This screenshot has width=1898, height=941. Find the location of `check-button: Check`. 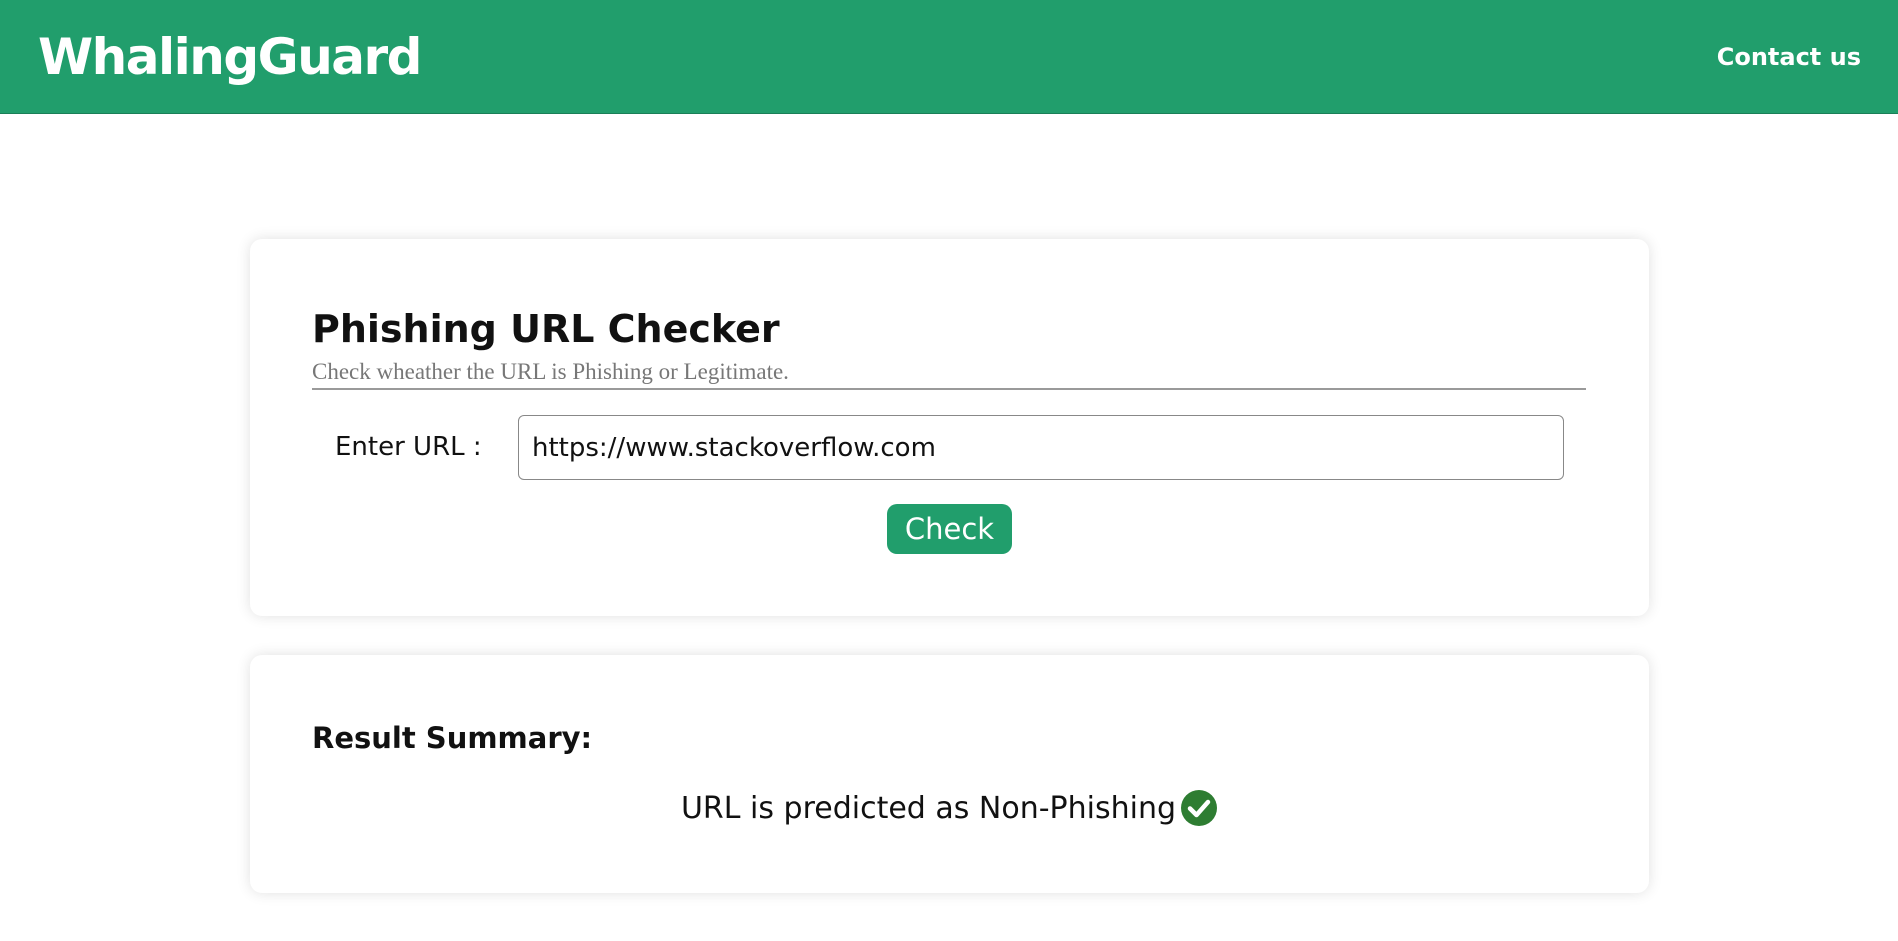

check-button: Check is located at coordinates (949, 529).